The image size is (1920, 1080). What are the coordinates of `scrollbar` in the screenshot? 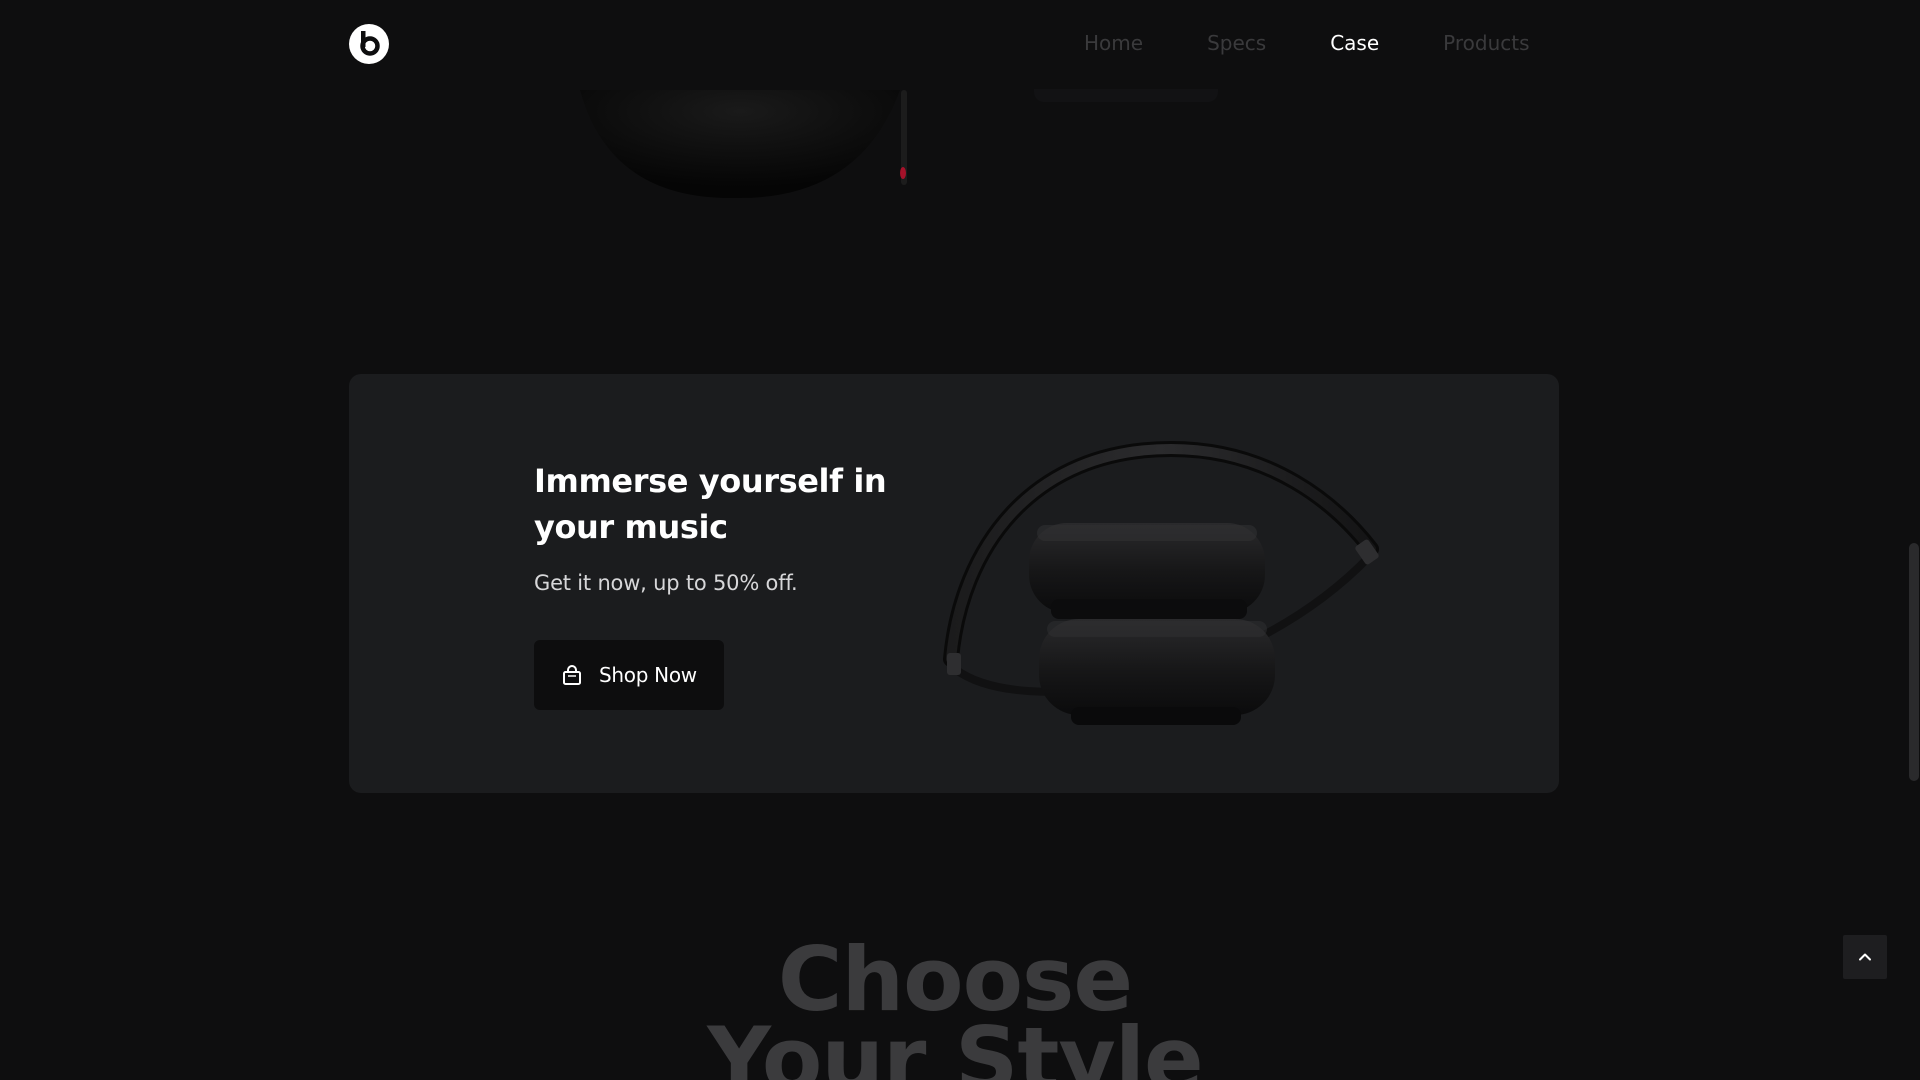 It's located at (1914, 540).